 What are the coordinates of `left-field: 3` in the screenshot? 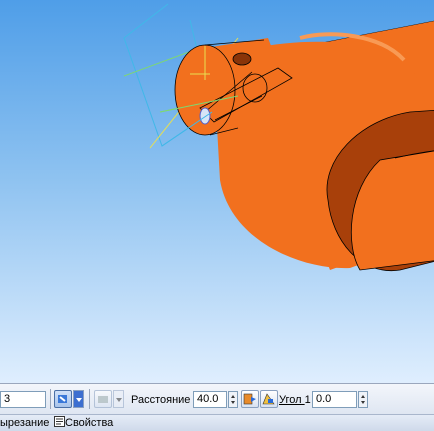 It's located at (23, 399).